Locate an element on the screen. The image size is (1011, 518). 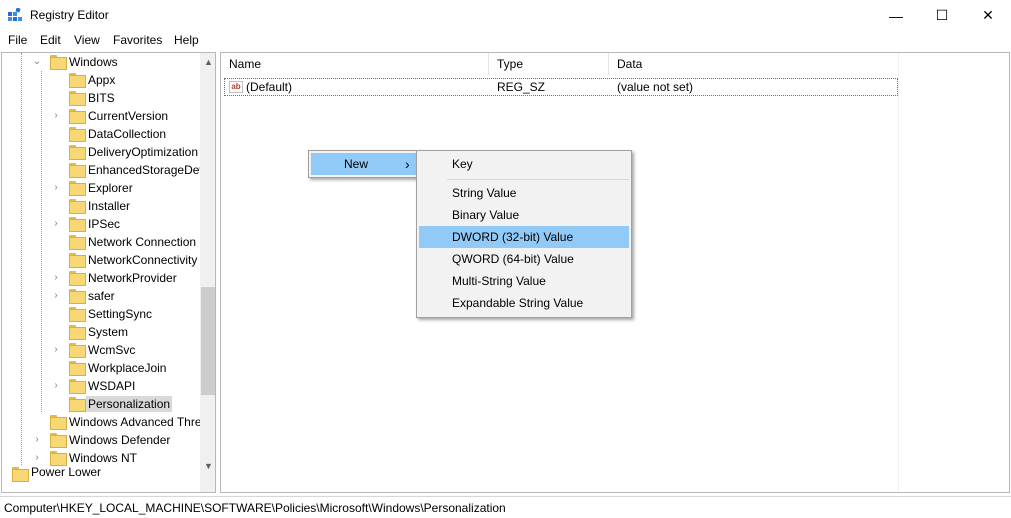
tree-item-label: Appx is located at coordinates (102, 80).